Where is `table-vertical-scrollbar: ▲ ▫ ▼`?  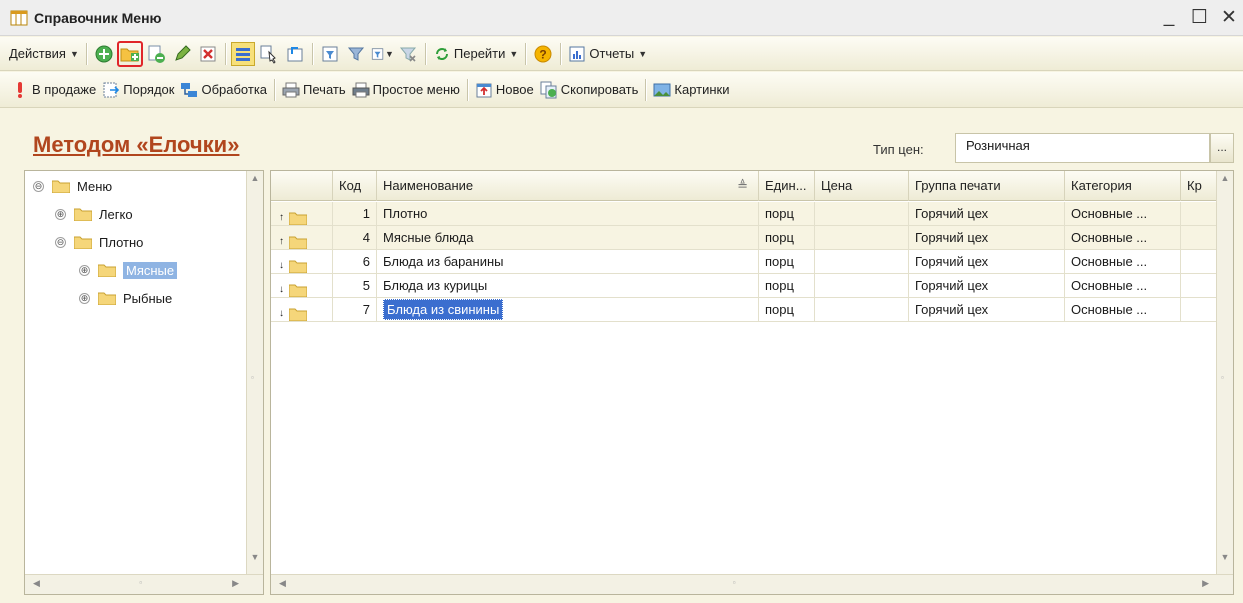
table-vertical-scrollbar: ▲ ▫ ▼ is located at coordinates (1224, 372).